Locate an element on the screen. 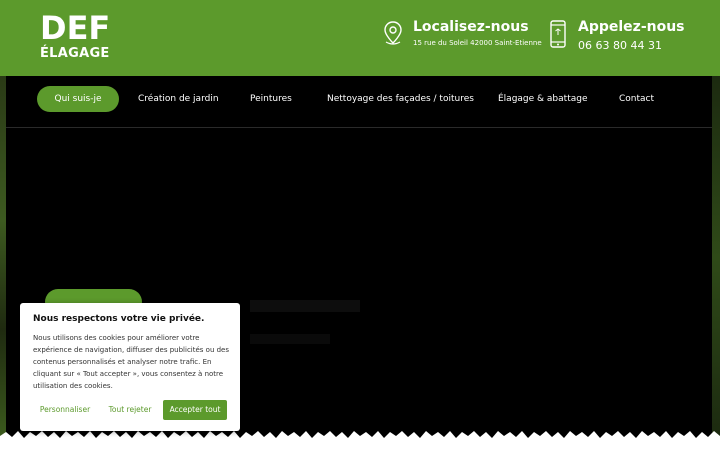  hero-heading-shadow is located at coordinates (305, 306).